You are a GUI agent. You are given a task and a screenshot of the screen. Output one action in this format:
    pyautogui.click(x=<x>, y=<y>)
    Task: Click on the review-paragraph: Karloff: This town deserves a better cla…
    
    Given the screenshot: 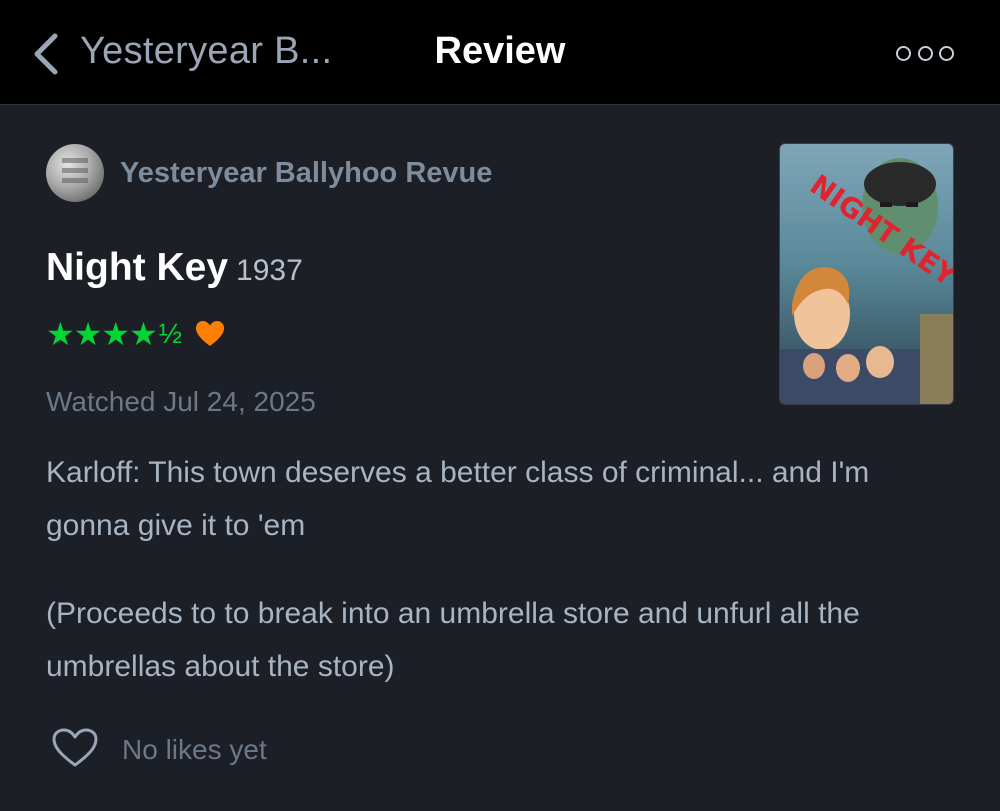 What is the action you would take?
    pyautogui.click(x=458, y=499)
    